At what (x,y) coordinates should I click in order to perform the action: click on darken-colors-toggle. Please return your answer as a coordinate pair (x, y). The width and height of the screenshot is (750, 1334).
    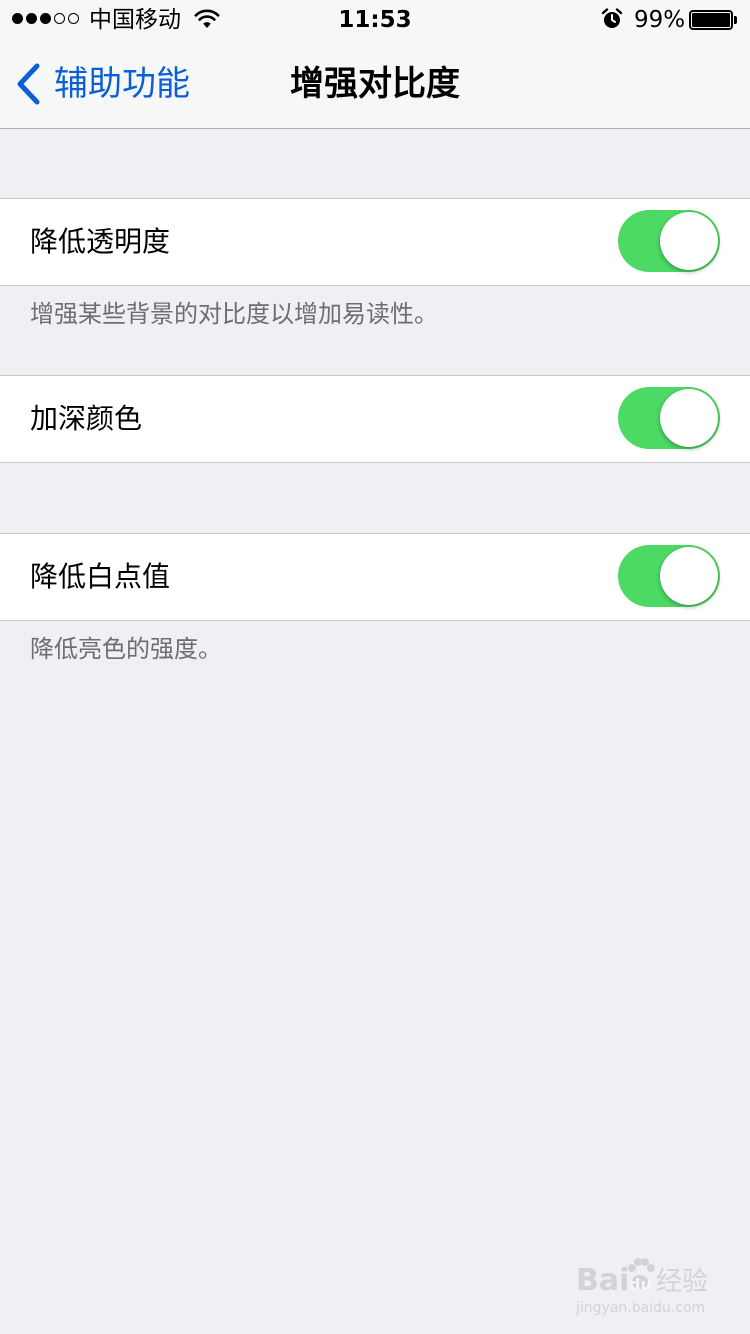
    Looking at the image, I should click on (669, 418).